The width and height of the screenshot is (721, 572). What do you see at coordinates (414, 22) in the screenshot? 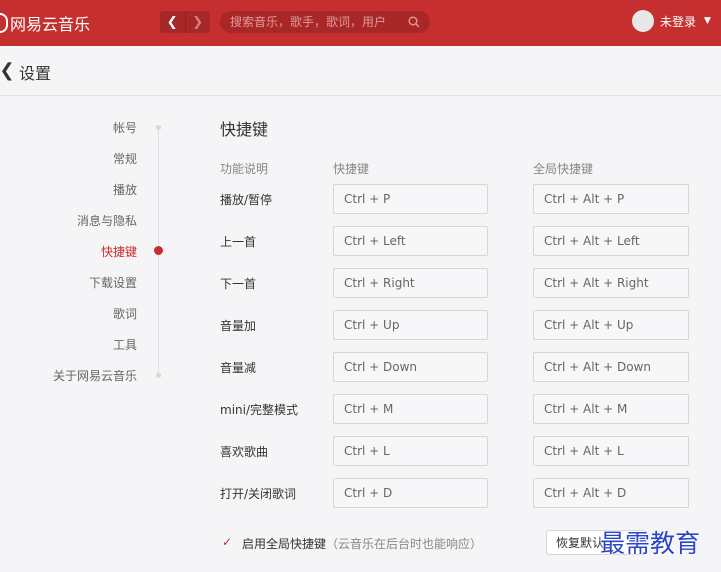
I see `search-icon` at bounding box center [414, 22].